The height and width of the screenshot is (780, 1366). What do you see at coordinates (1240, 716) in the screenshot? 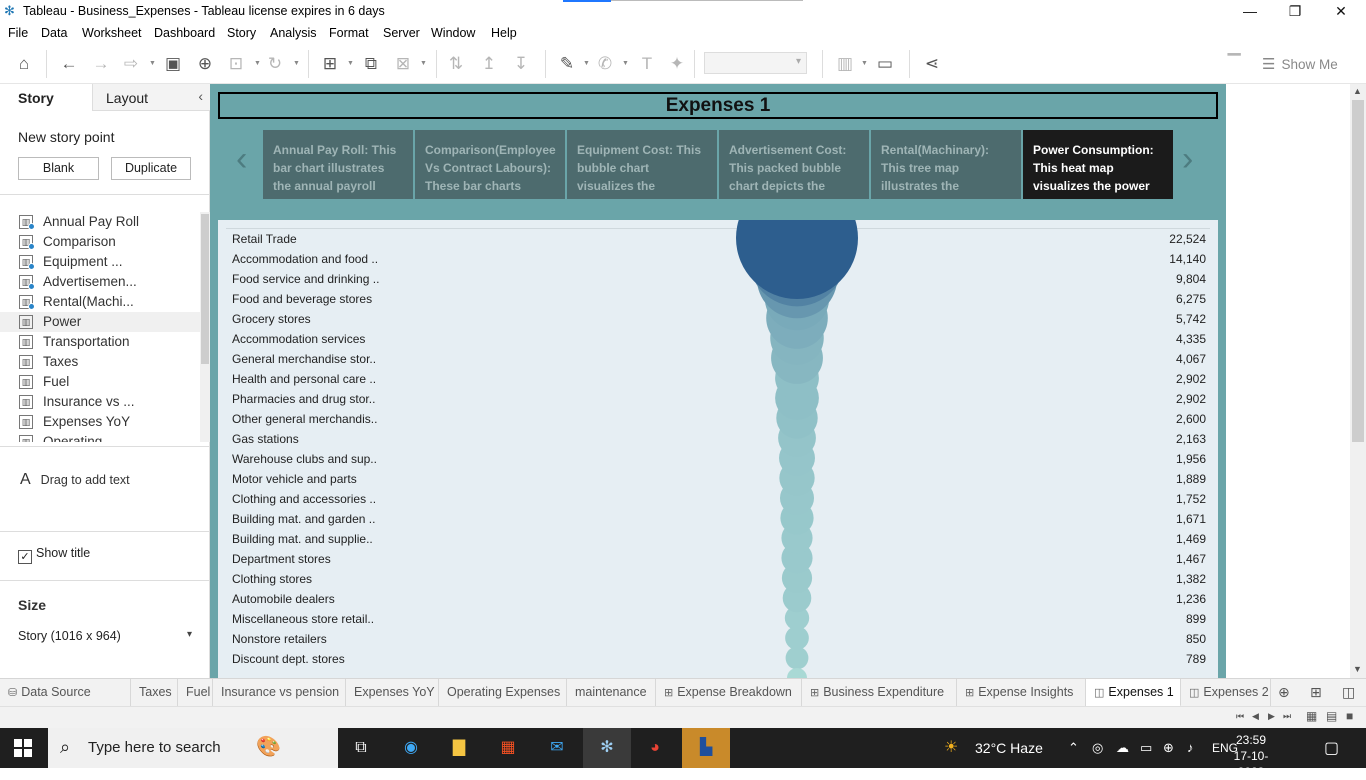
I see `first-sheet-icon: ⏮` at bounding box center [1240, 716].